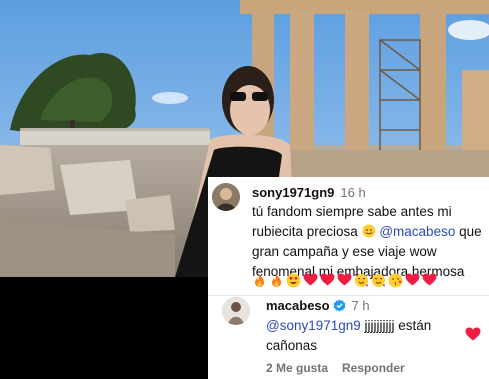 The width and height of the screenshot is (489, 379). Describe the element at coordinates (348, 295) in the screenshot. I see `divider` at that location.